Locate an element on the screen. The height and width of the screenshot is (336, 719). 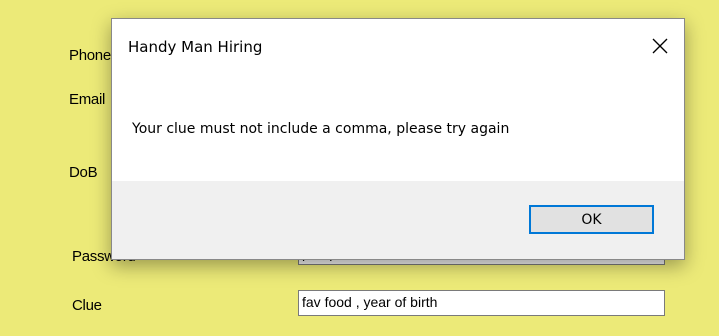
clue-label: Clue is located at coordinates (87, 305).